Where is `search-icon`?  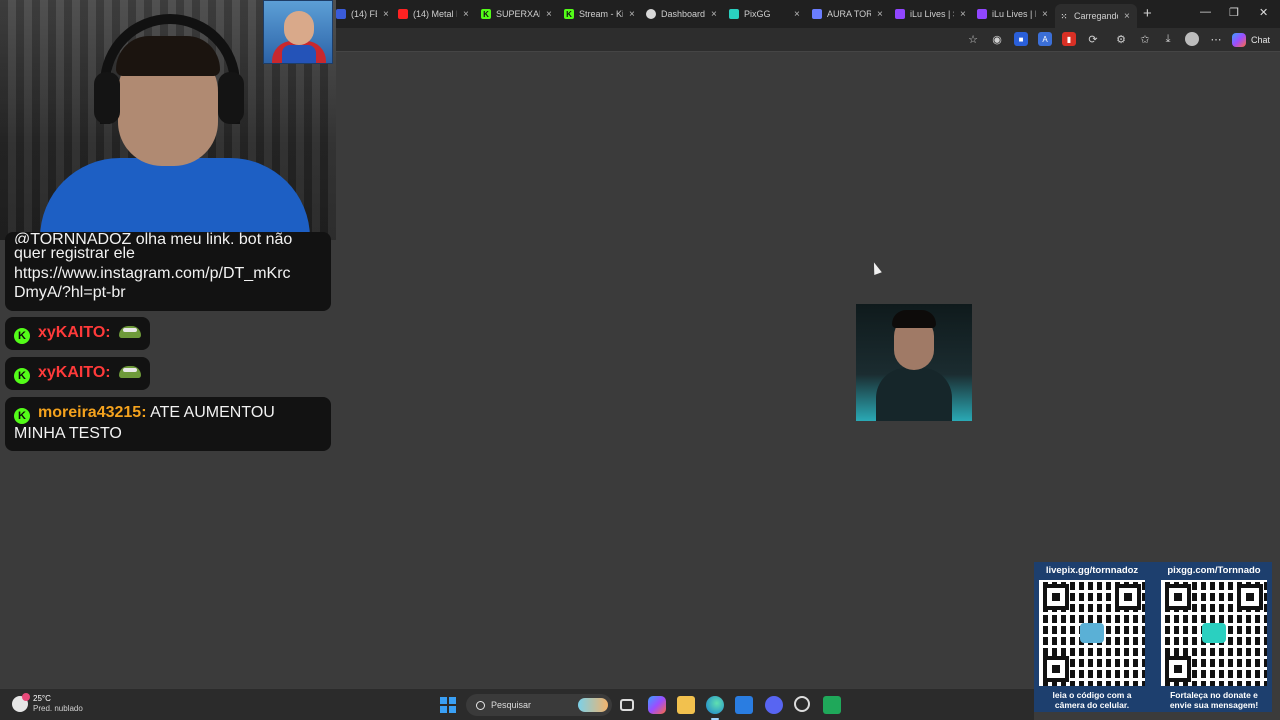 search-icon is located at coordinates (480, 705).